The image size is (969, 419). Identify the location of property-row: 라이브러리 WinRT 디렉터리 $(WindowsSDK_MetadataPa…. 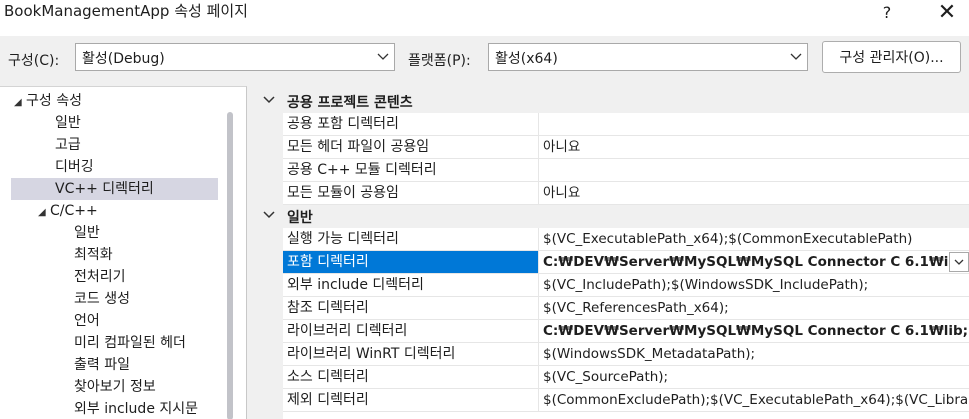
(626, 354).